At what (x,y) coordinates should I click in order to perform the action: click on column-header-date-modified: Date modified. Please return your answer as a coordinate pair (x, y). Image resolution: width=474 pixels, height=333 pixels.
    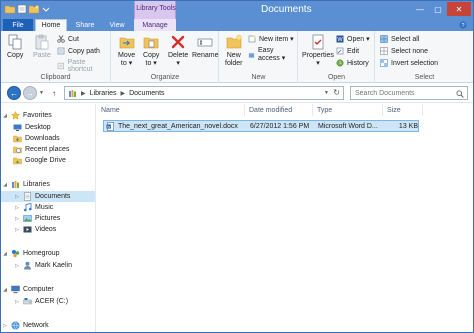
    Looking at the image, I should click on (279, 110).